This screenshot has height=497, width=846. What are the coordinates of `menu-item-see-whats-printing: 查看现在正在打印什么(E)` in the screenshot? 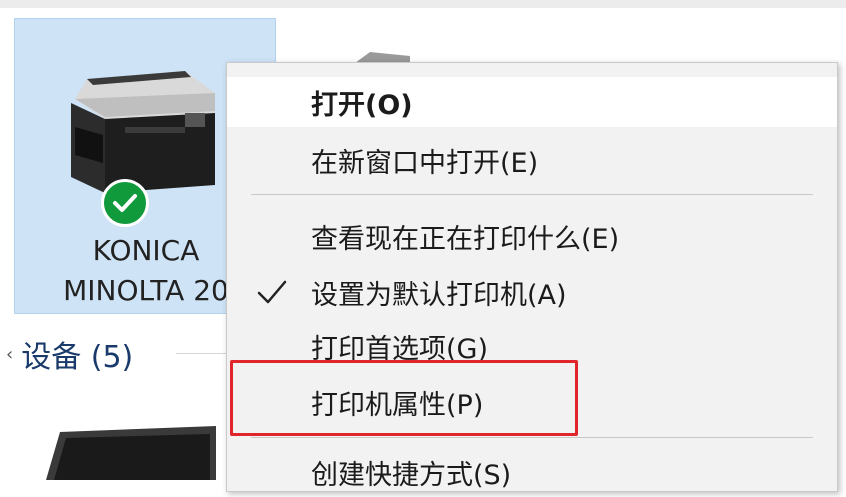 It's located at (532, 236).